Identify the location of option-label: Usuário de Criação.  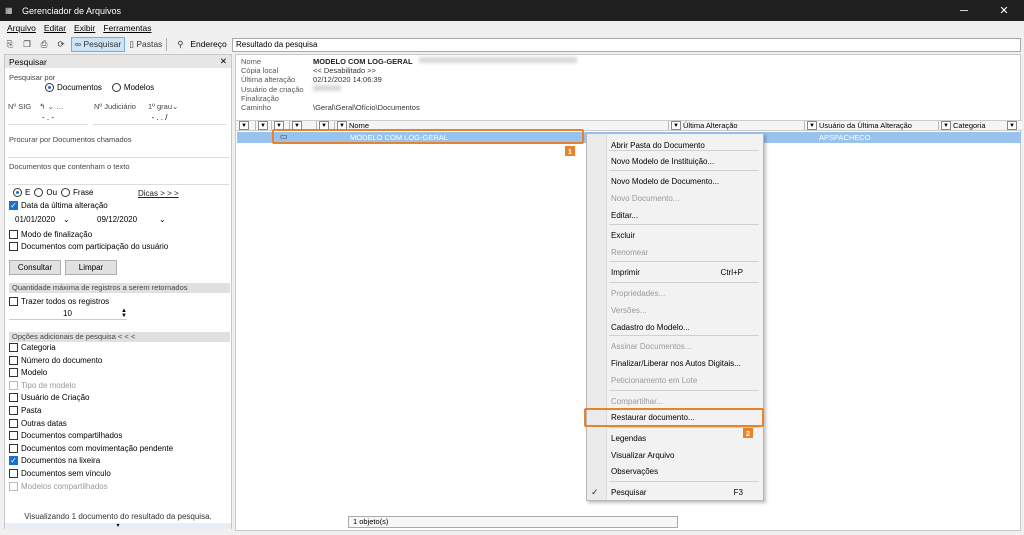
(55, 398).